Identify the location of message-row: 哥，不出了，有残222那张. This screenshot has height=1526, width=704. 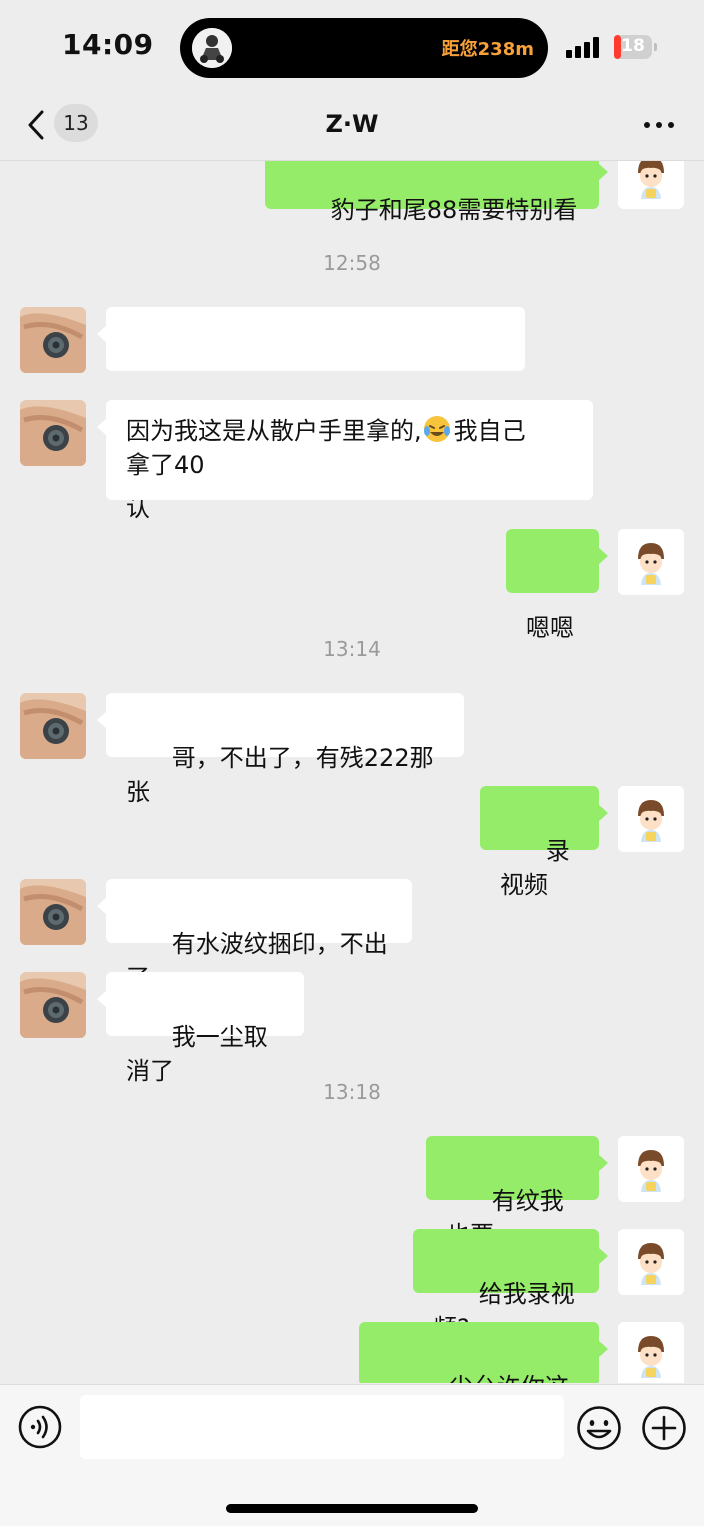
(352, 749).